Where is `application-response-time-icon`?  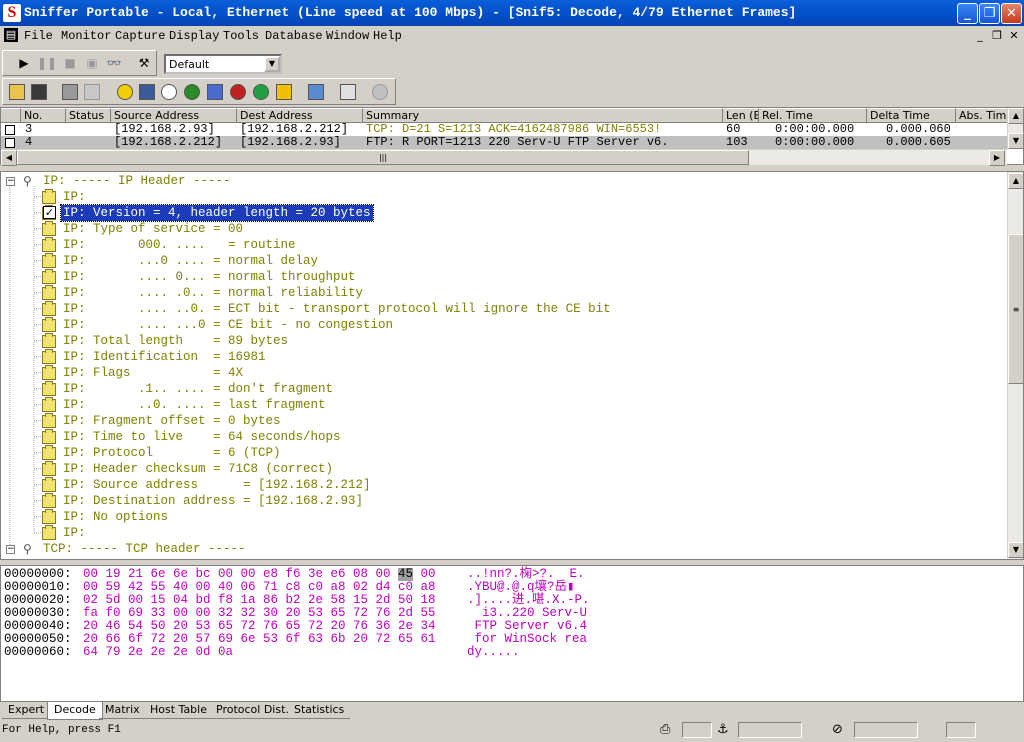 application-response-time-icon is located at coordinates (192, 92).